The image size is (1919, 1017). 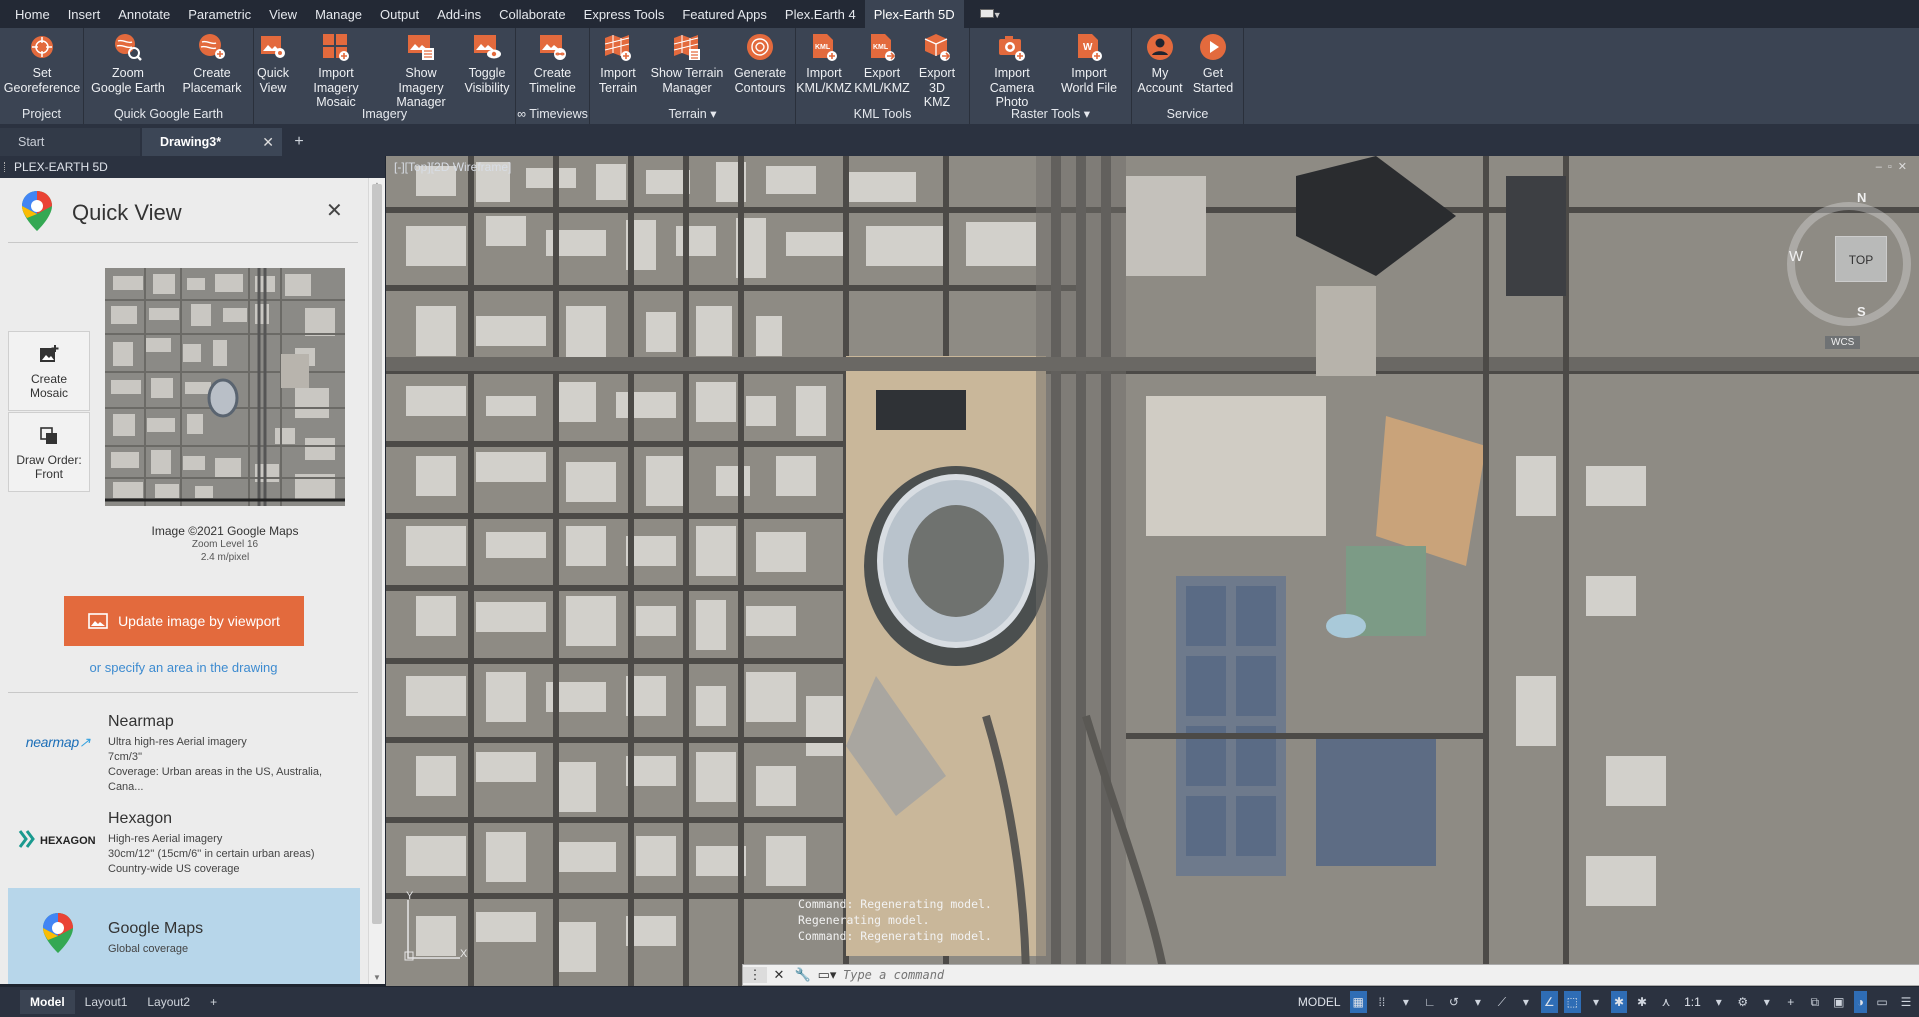 What do you see at coordinates (184, 936) in the screenshot?
I see `provider-google-maps: Google Maps Global coverage` at bounding box center [184, 936].